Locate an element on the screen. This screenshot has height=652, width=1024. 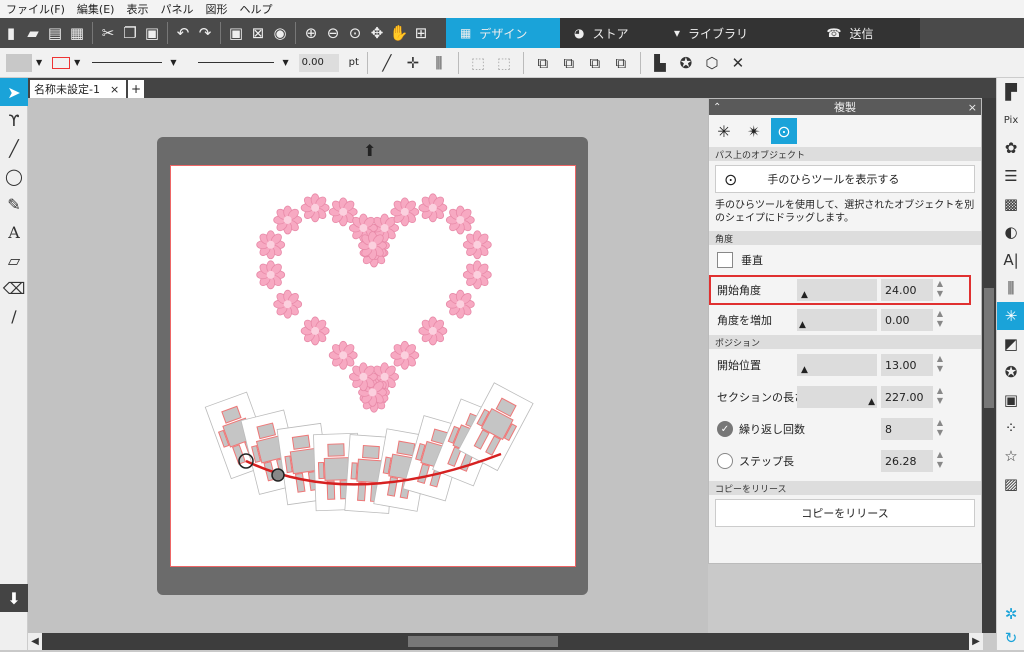
select-arrow-icon: ➤ is located at coordinates (14, 92).